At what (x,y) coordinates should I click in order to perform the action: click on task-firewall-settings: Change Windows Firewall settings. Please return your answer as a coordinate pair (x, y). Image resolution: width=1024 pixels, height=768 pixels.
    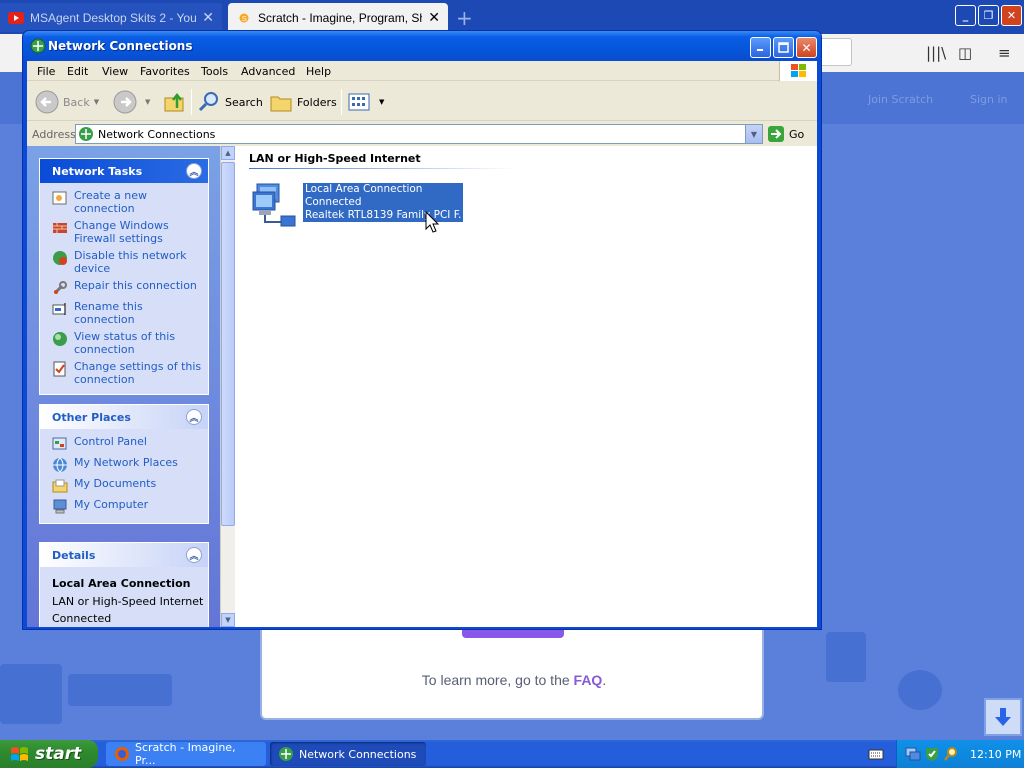
    Looking at the image, I should click on (128, 232).